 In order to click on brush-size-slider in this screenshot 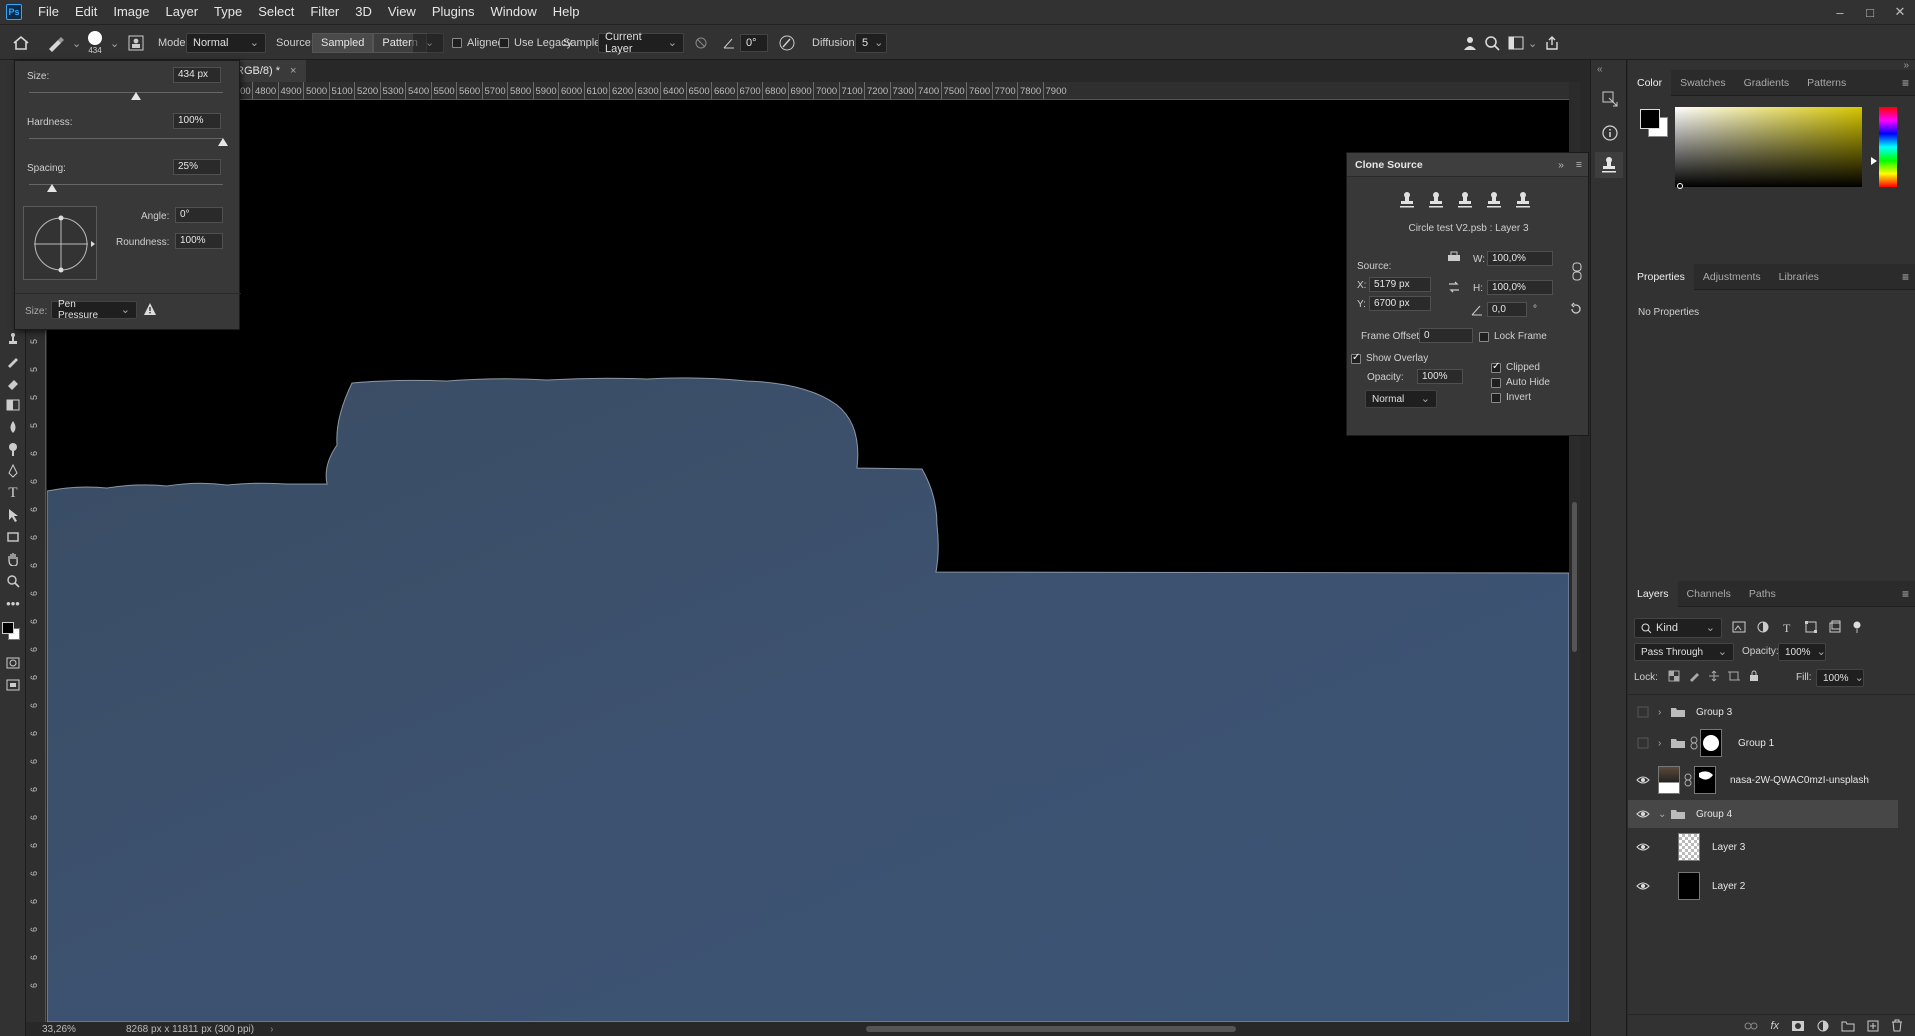, I will do `click(126, 92)`.